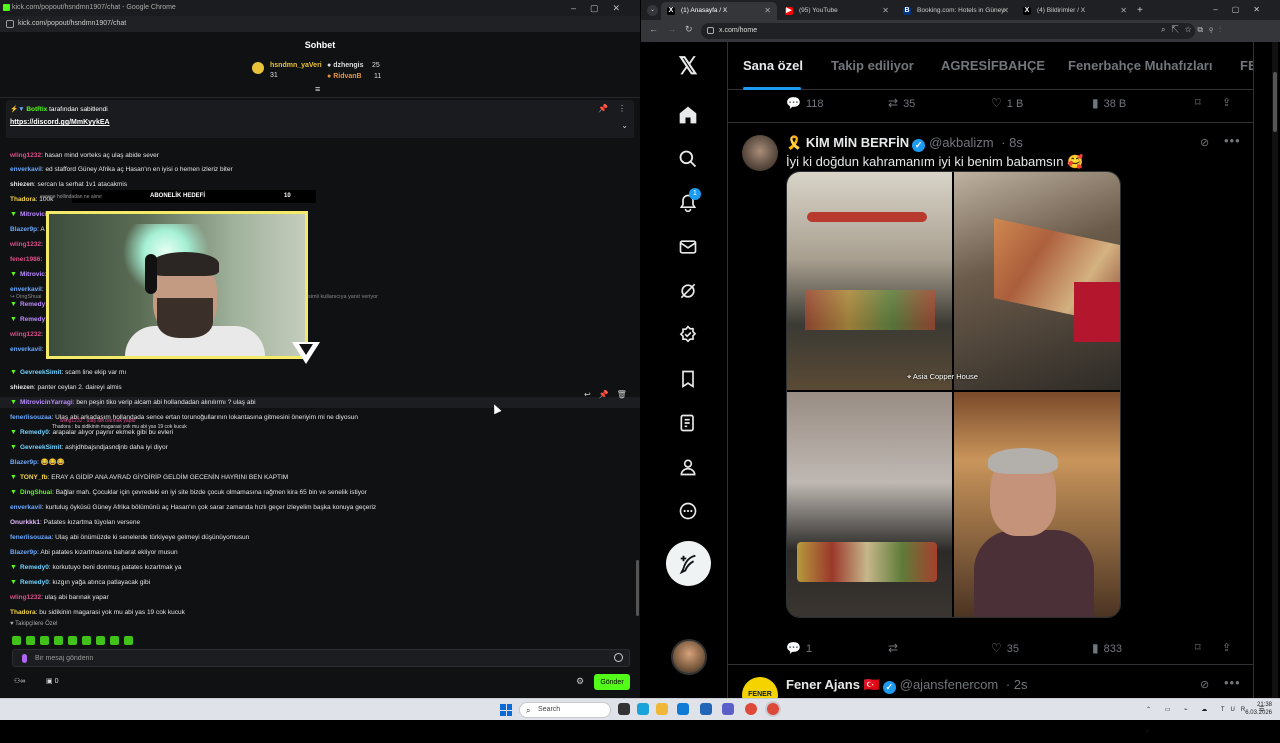  What do you see at coordinates (321, 658) in the screenshot?
I see `chat-input-box` at bounding box center [321, 658].